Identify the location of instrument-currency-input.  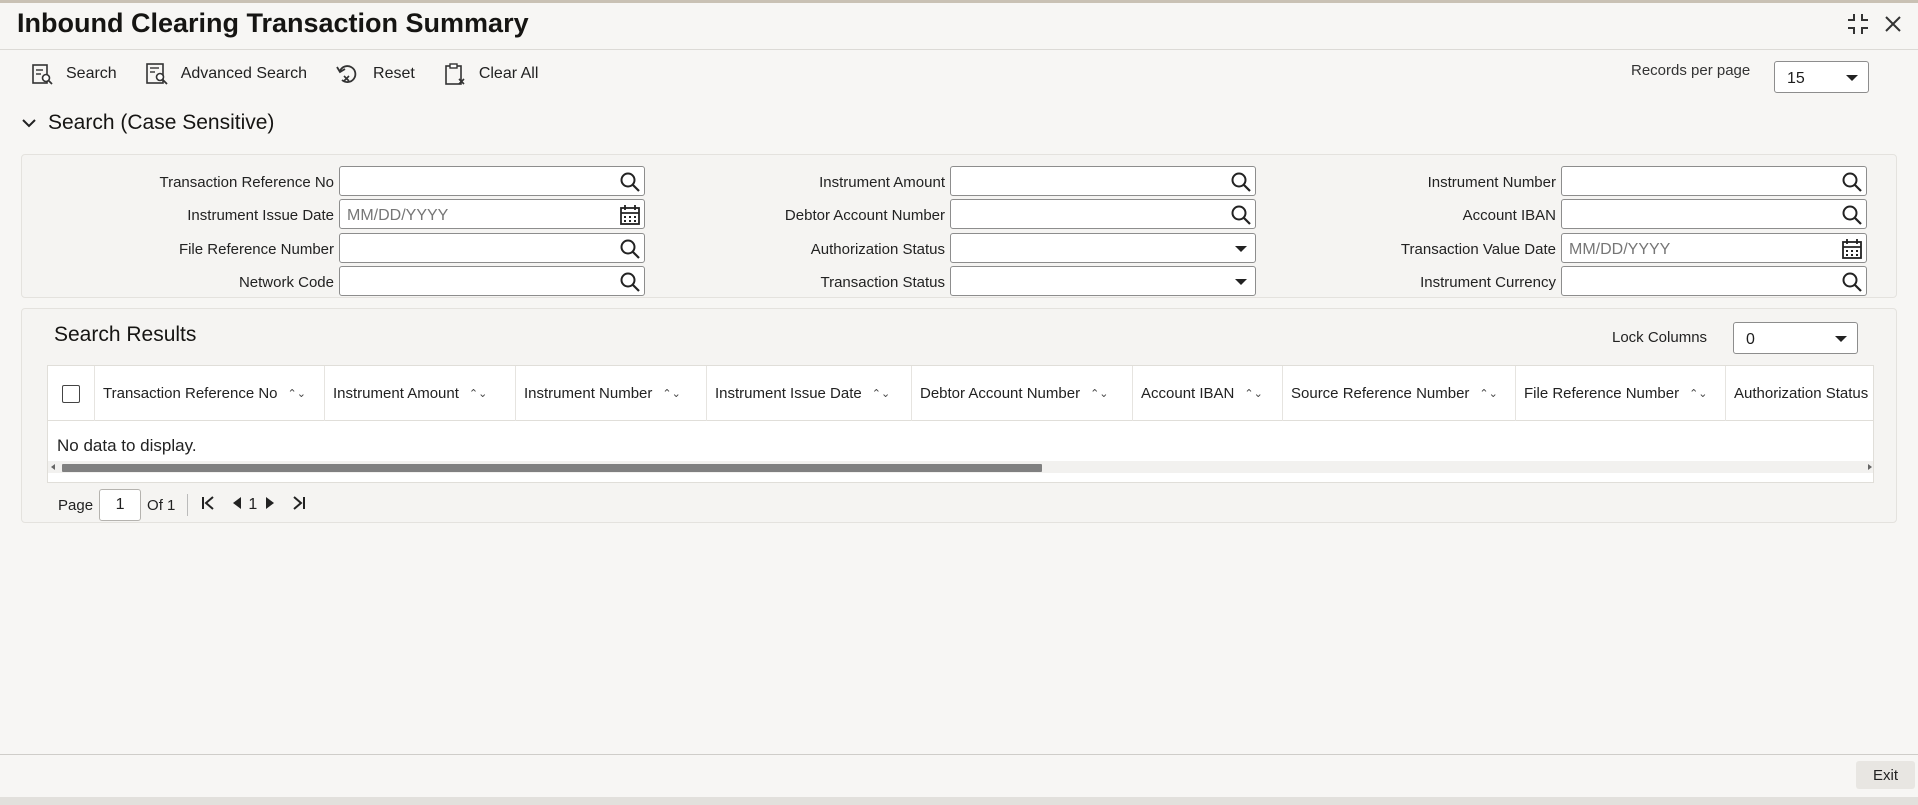
(1714, 281).